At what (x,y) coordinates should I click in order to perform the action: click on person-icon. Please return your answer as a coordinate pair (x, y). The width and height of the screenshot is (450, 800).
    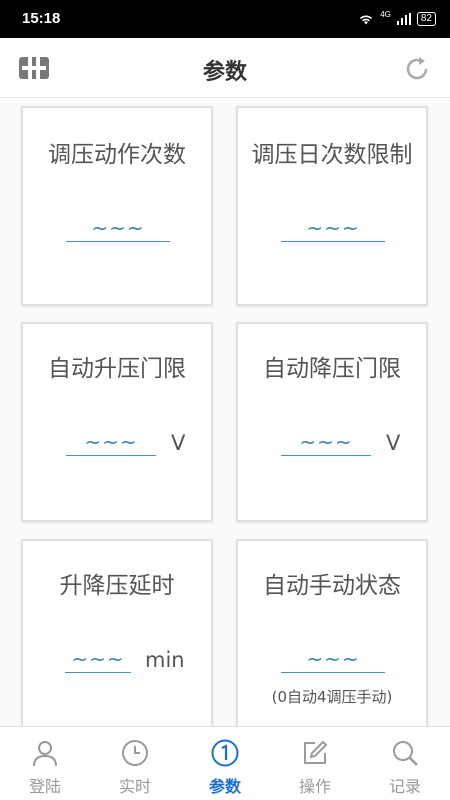
    Looking at the image, I should click on (45, 754).